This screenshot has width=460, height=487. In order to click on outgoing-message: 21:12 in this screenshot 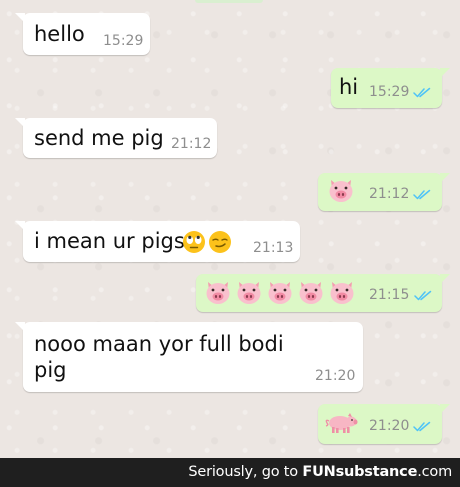, I will do `click(384, 192)`.